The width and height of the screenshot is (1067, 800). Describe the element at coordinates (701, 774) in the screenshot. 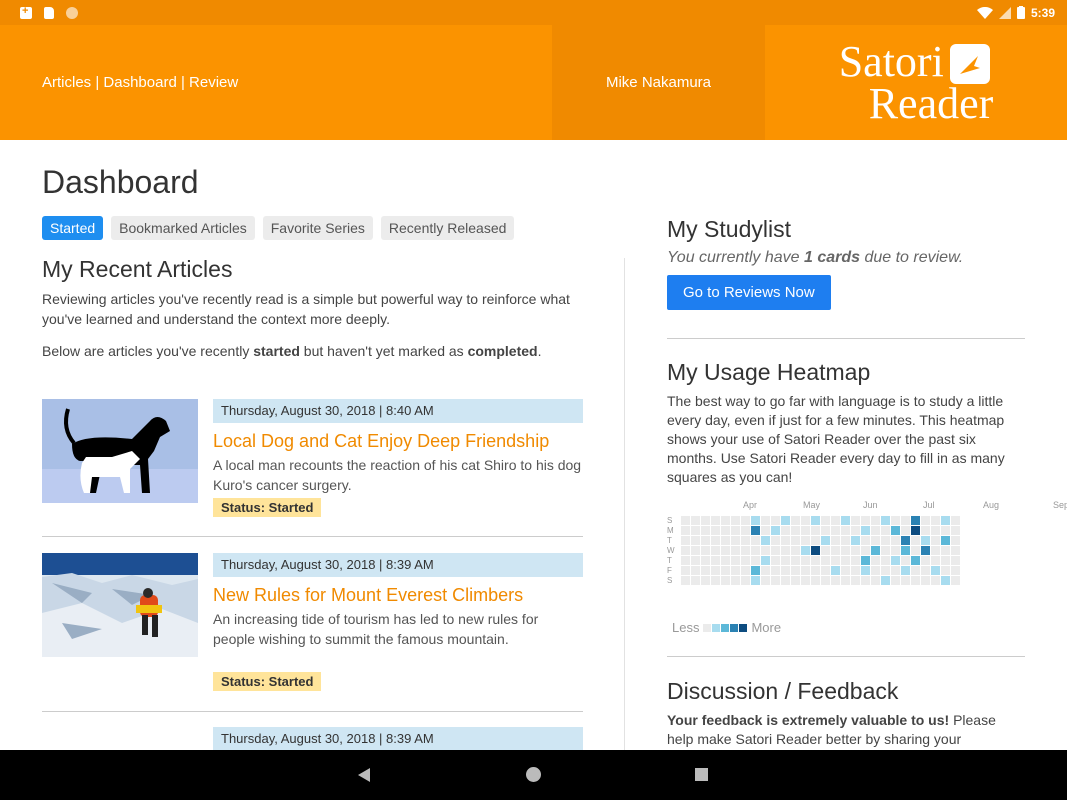

I see `recent-apps-icon` at that location.